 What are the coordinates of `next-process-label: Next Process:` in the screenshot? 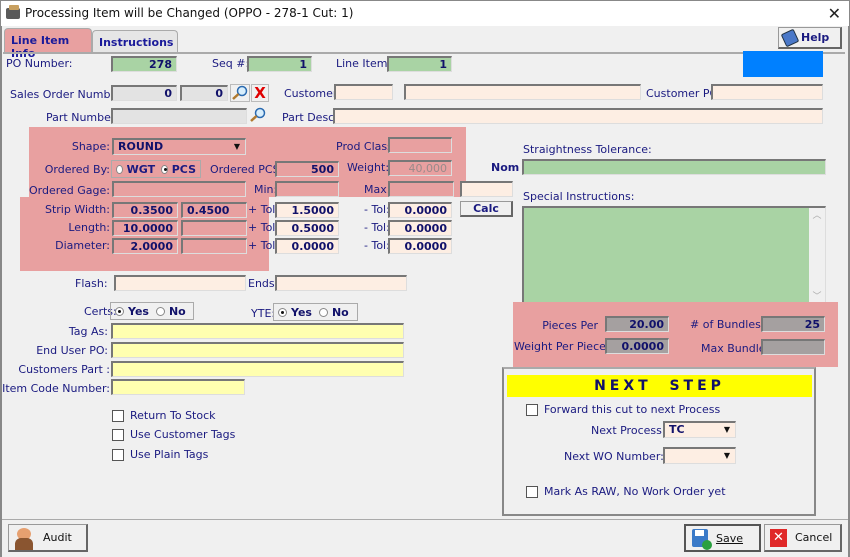 It's located at (628, 430).